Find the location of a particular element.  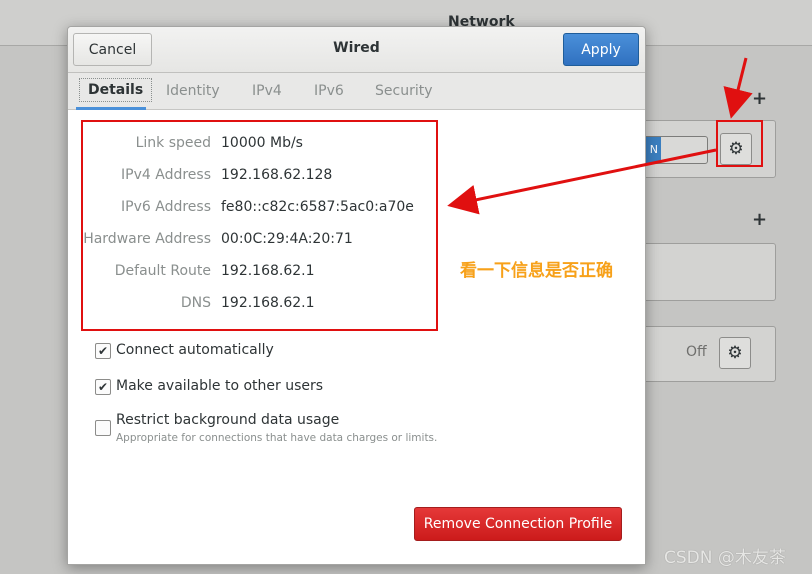

watermark: CSDN @木友茶 is located at coordinates (725, 558).